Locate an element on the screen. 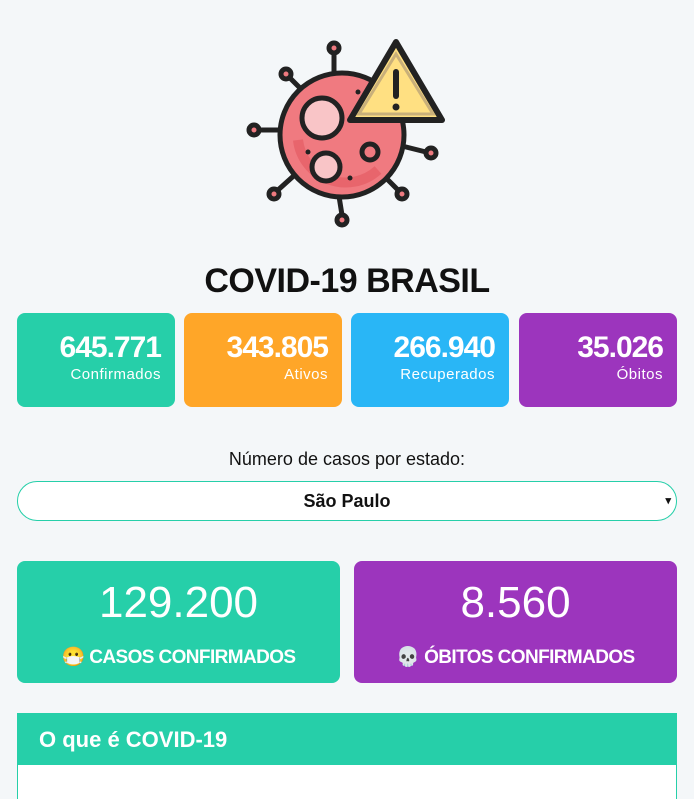 Image resolution: width=694 pixels, height=799 pixels. state-select-value: São Paulo is located at coordinates (347, 501).